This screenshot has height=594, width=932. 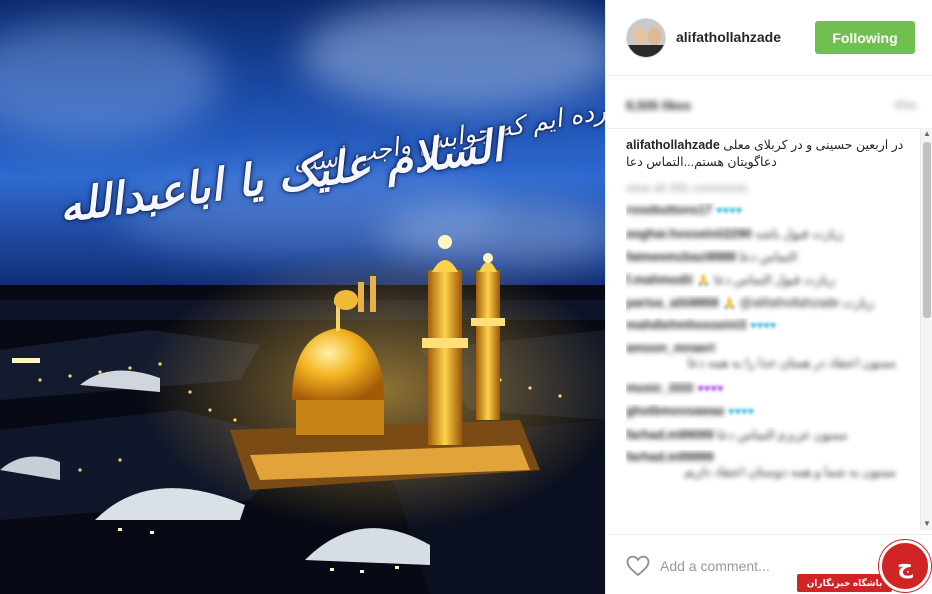 What do you see at coordinates (675, 411) in the screenshot?
I see `comment-username: ghotbmovsawaa` at bounding box center [675, 411].